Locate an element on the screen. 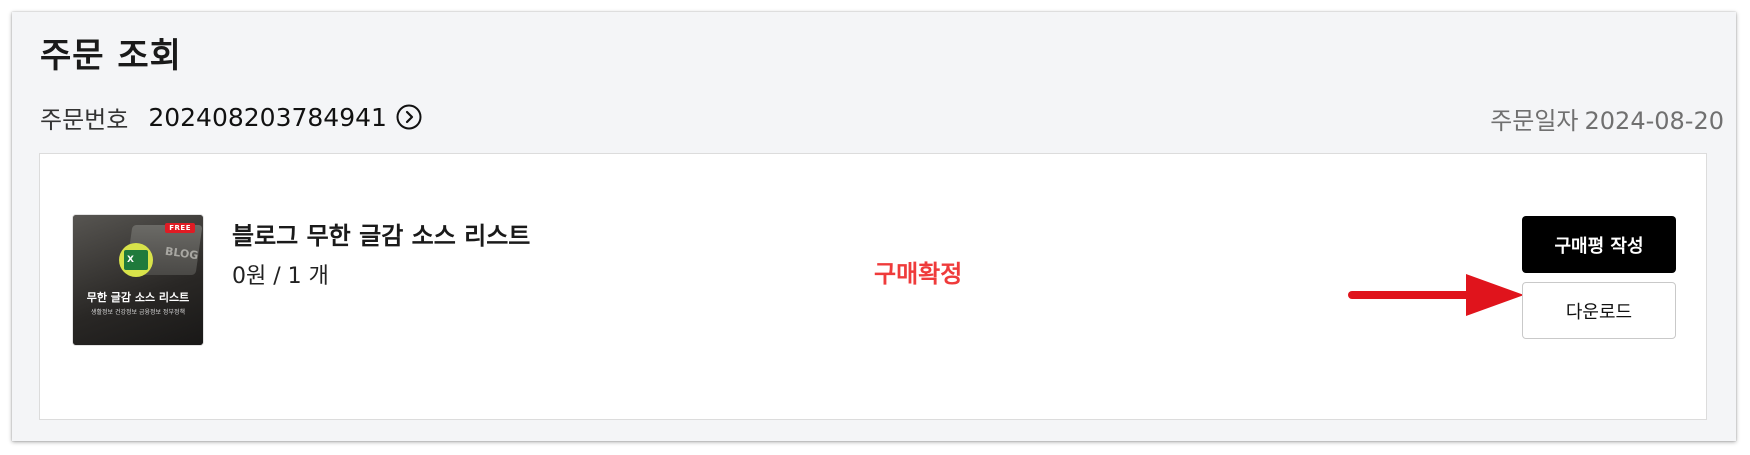  thumbnail-subtitle: 생활정보 건강정보 금융정보 정부정책 is located at coordinates (138, 312).